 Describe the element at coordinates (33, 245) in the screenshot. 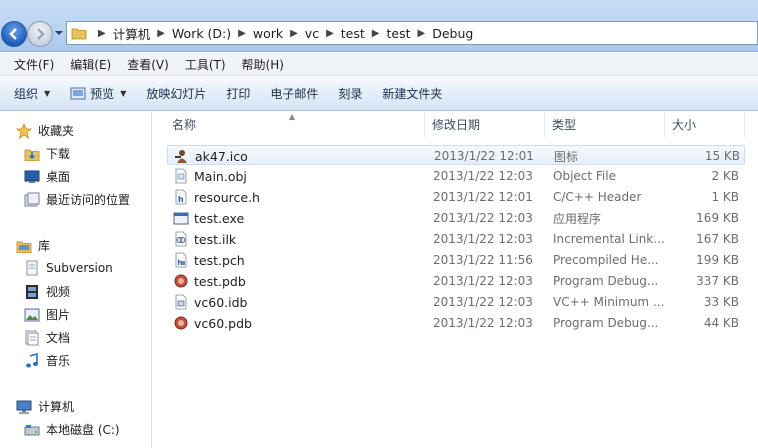

I see `sidebar-group-libraries: 库` at that location.